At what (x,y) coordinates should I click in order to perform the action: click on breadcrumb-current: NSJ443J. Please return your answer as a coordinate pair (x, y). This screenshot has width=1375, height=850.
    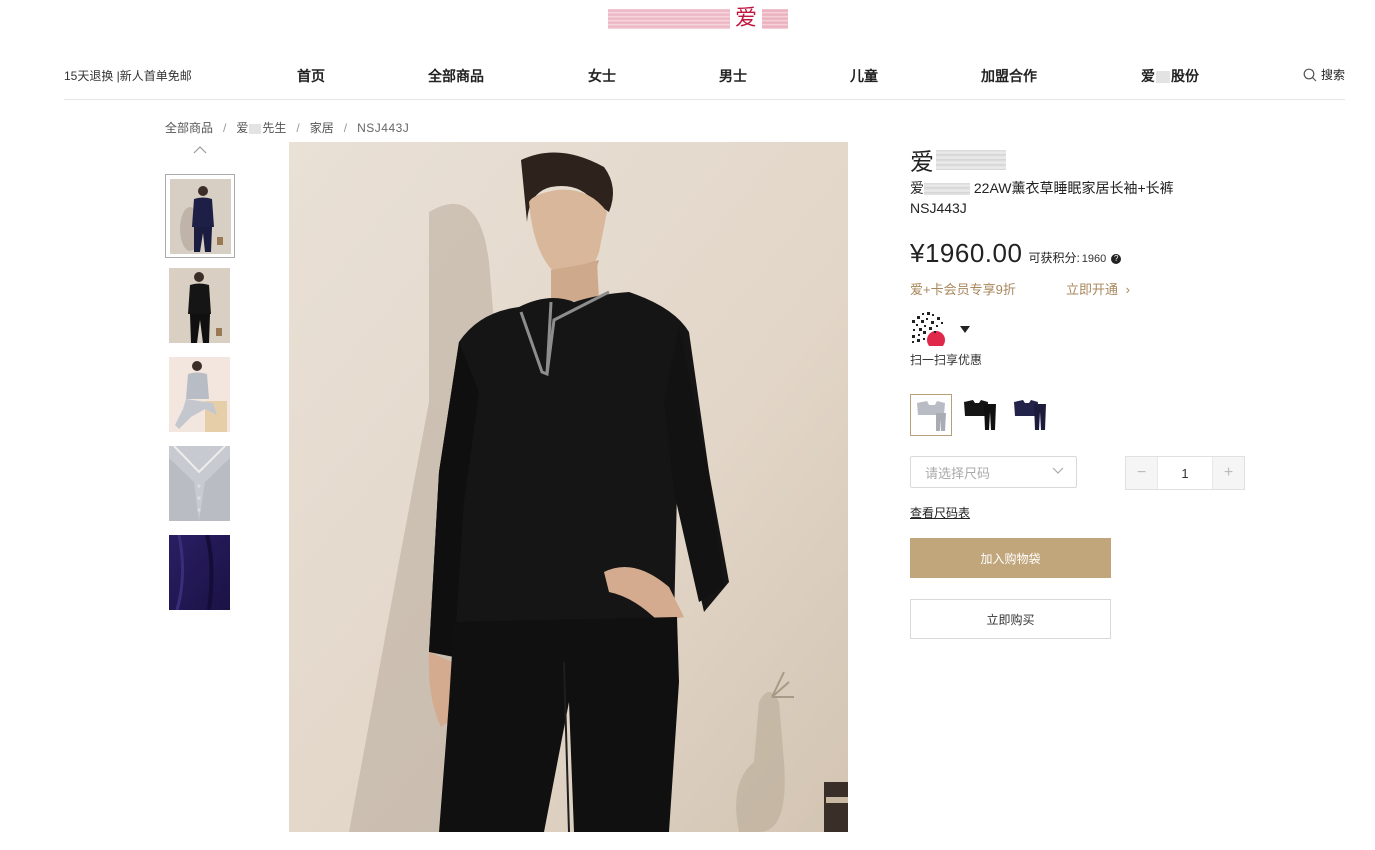
    Looking at the image, I should click on (383, 127).